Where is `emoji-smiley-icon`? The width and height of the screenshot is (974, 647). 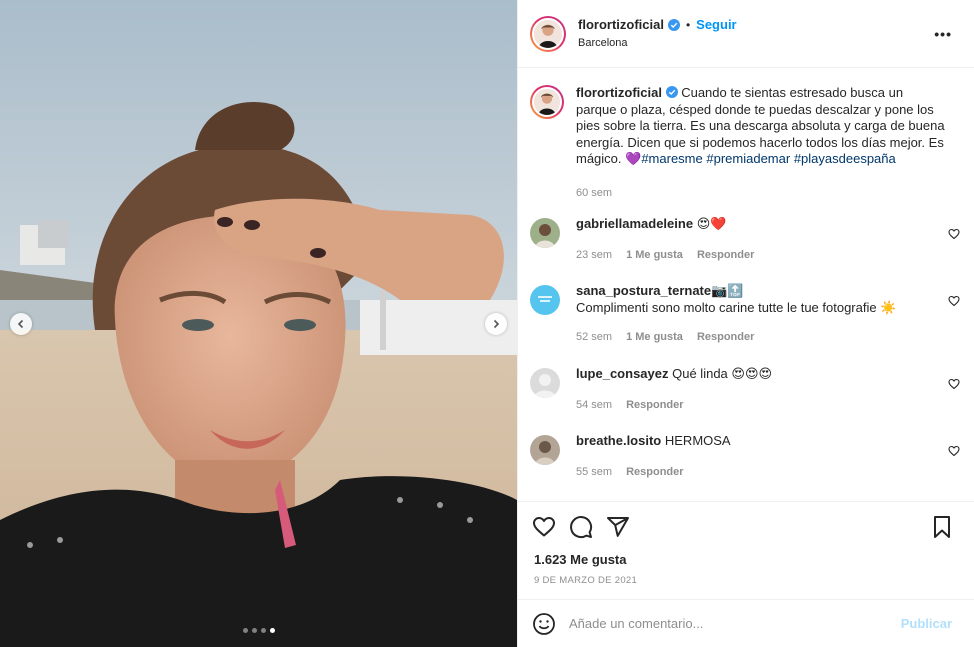 emoji-smiley-icon is located at coordinates (544, 624).